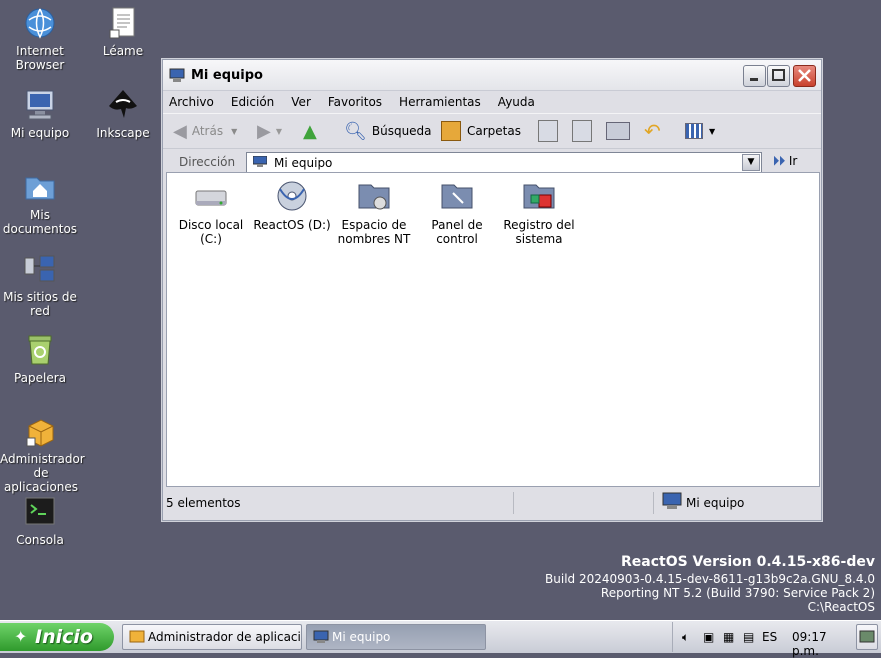 This screenshot has width=881, height=658. I want to click on copy-to-button, so click(582, 131).